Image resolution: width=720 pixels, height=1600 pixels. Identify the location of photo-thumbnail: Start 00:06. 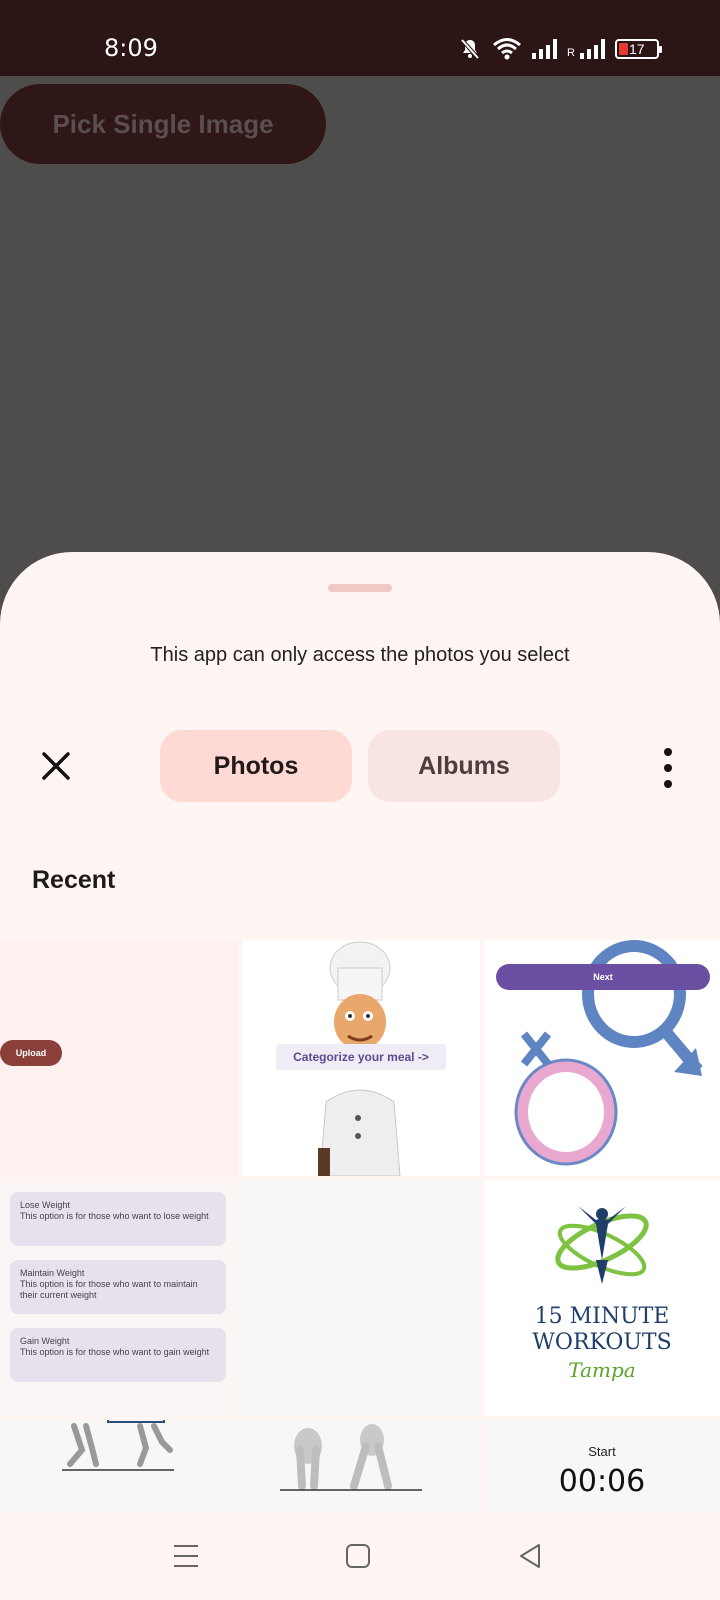
(602, 1468).